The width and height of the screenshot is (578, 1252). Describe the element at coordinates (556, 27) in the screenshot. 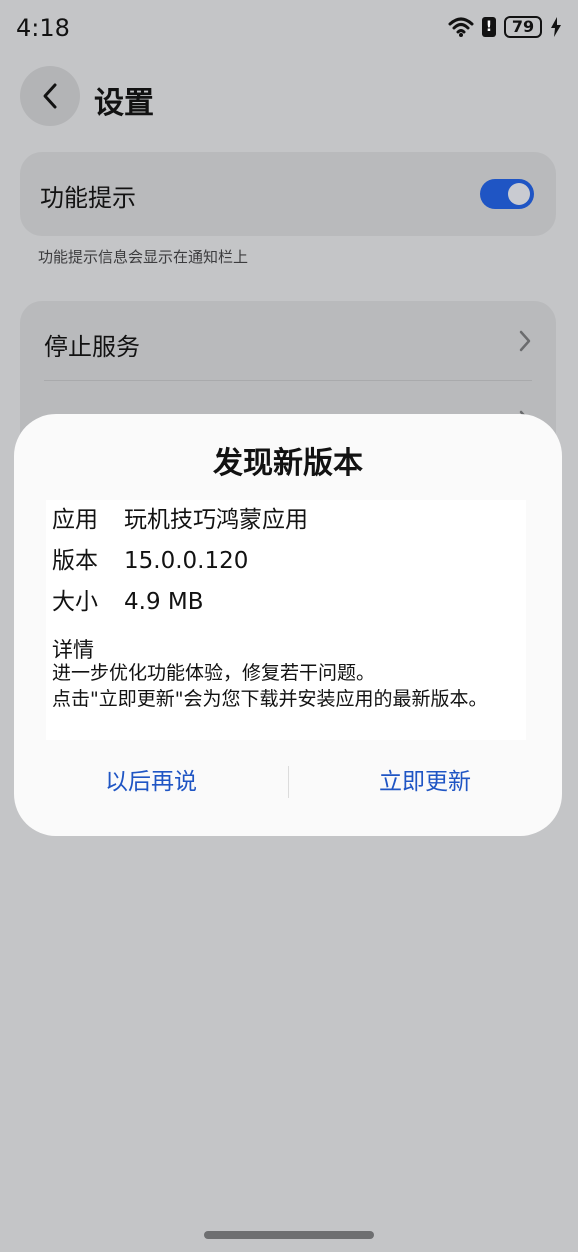

I see `charging-bolt-icon` at that location.